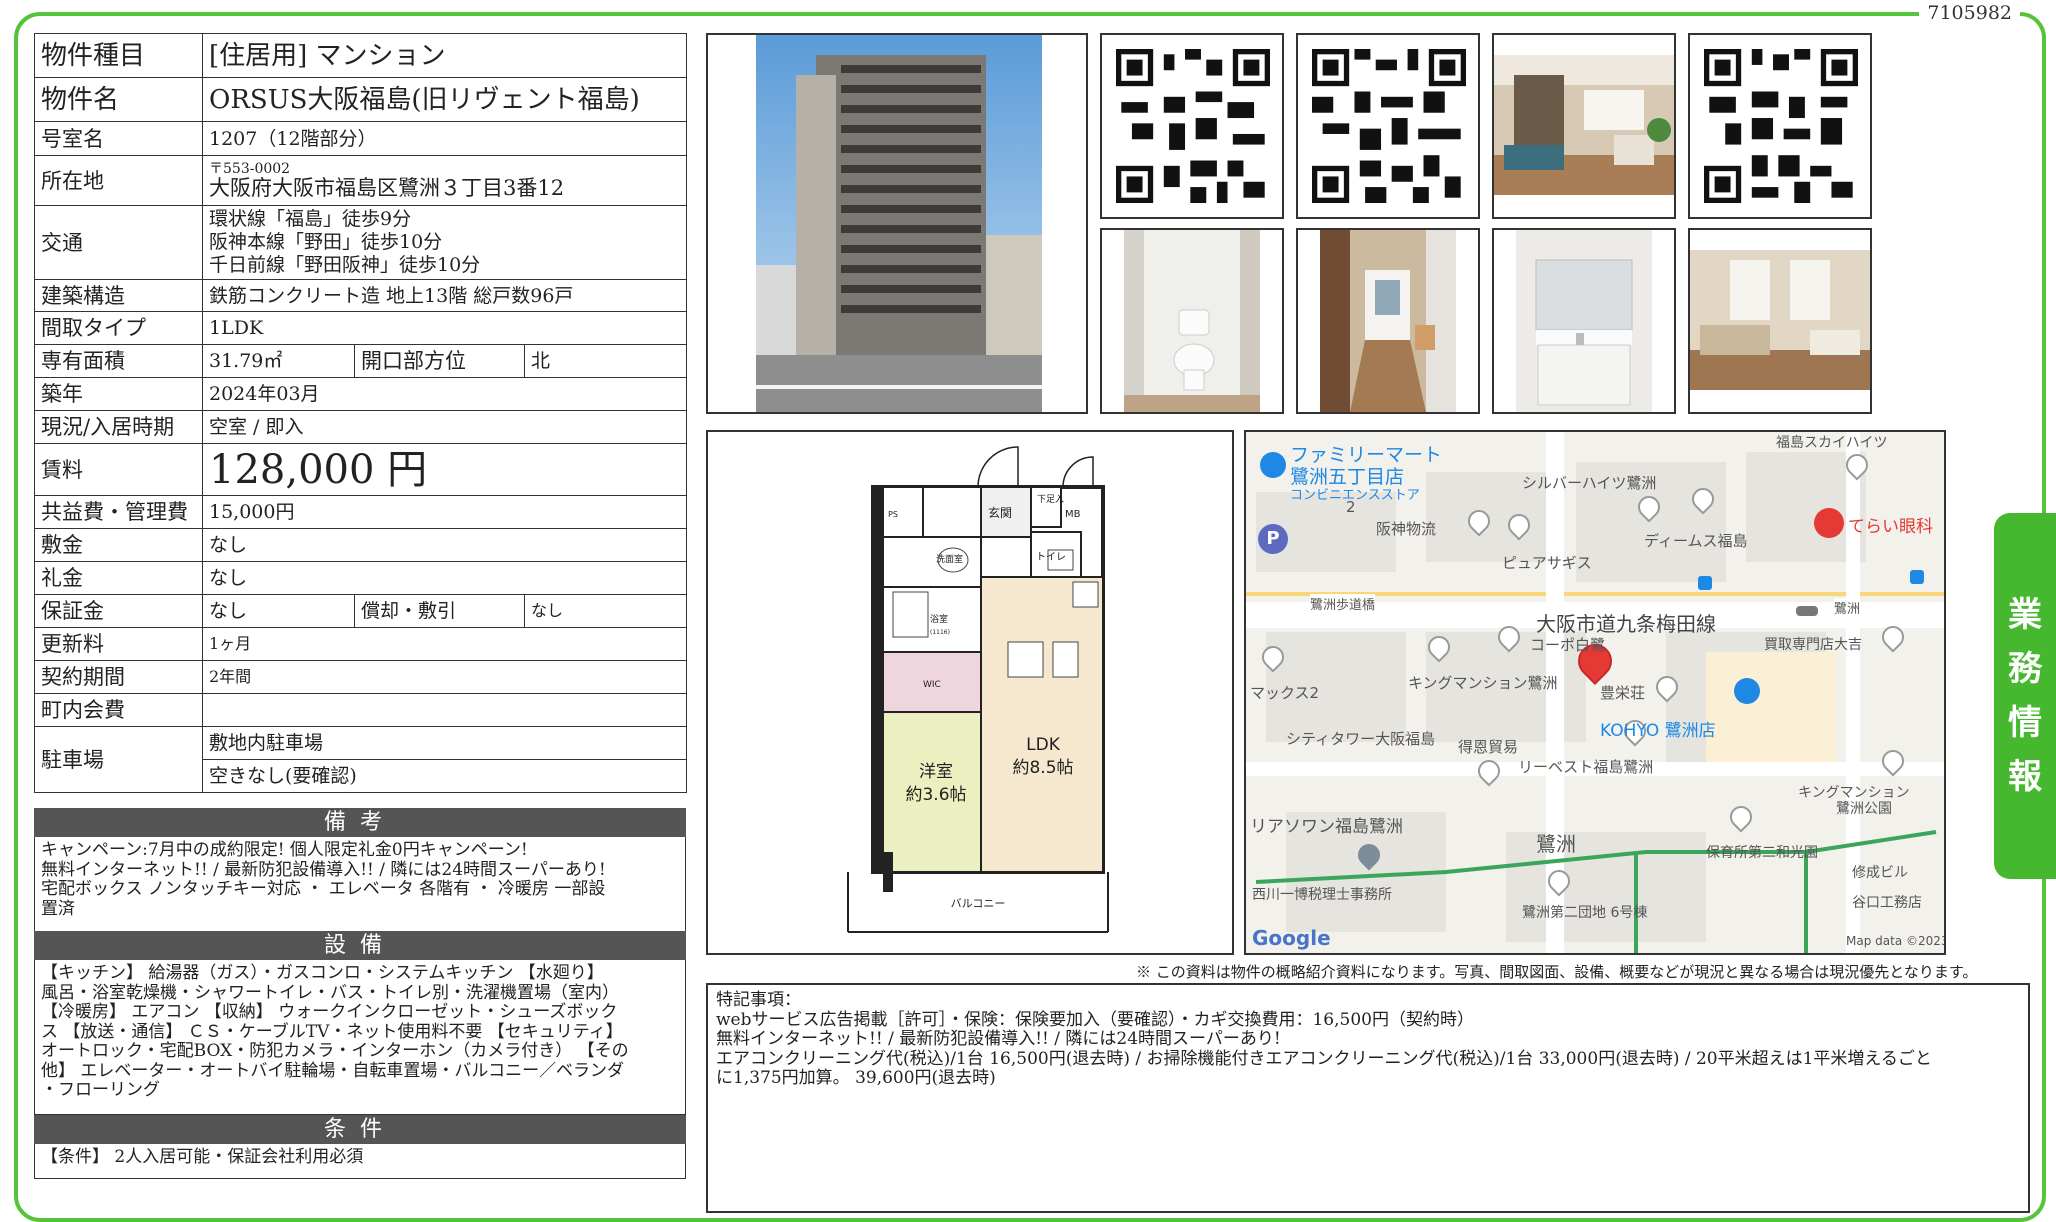 This screenshot has height=1222, width=2056. I want to click on building-photo, so click(899, 223).